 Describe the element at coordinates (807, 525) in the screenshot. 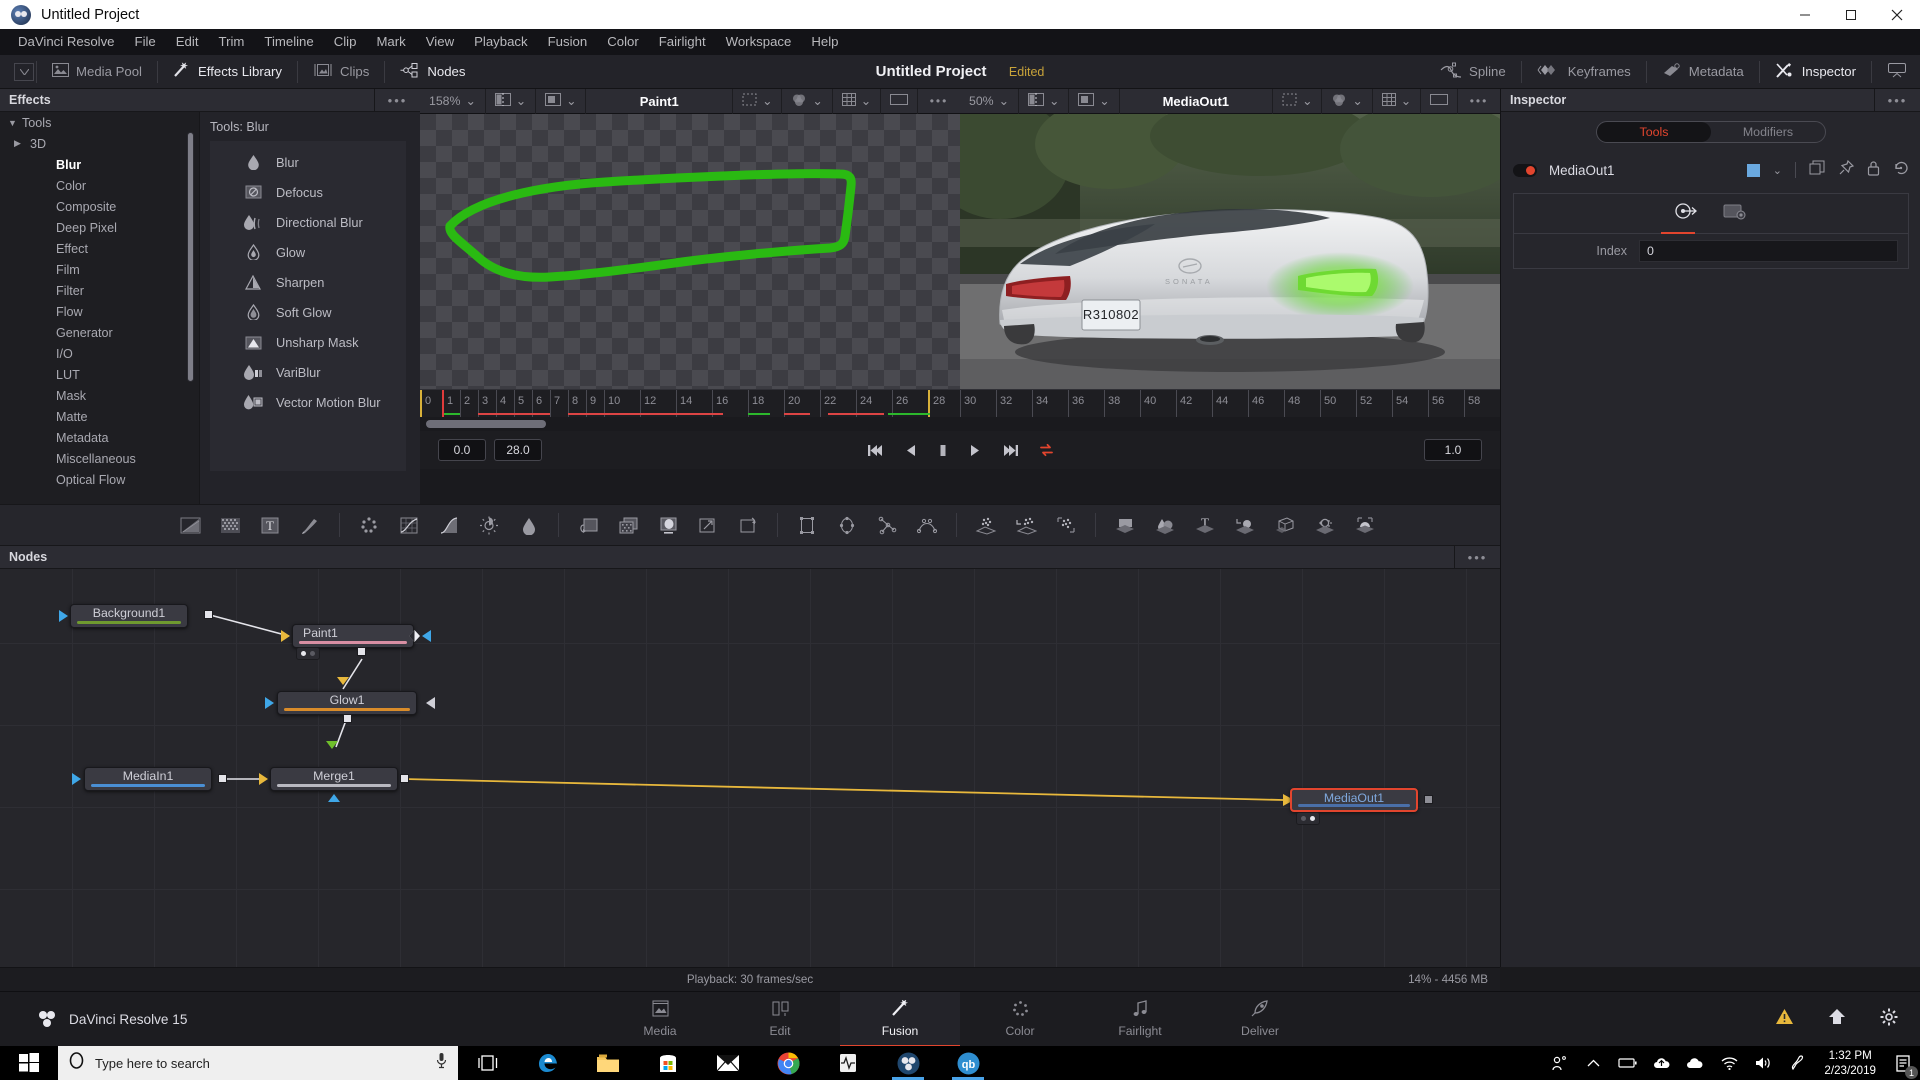

I see `rectangle-mask-icon` at that location.